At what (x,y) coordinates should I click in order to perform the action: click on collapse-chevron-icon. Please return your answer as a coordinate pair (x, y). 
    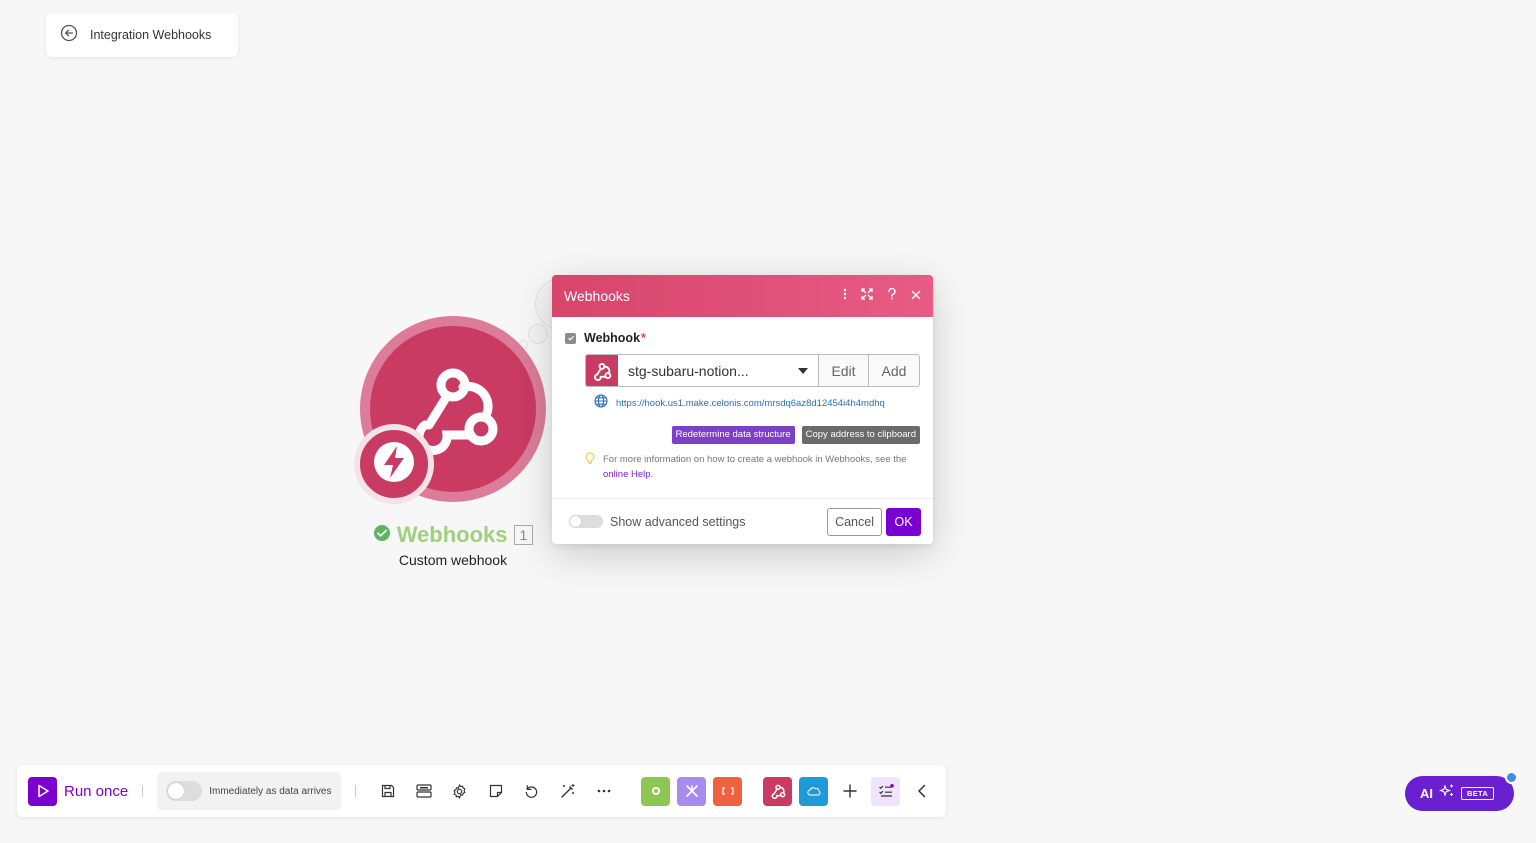
    Looking at the image, I should click on (922, 791).